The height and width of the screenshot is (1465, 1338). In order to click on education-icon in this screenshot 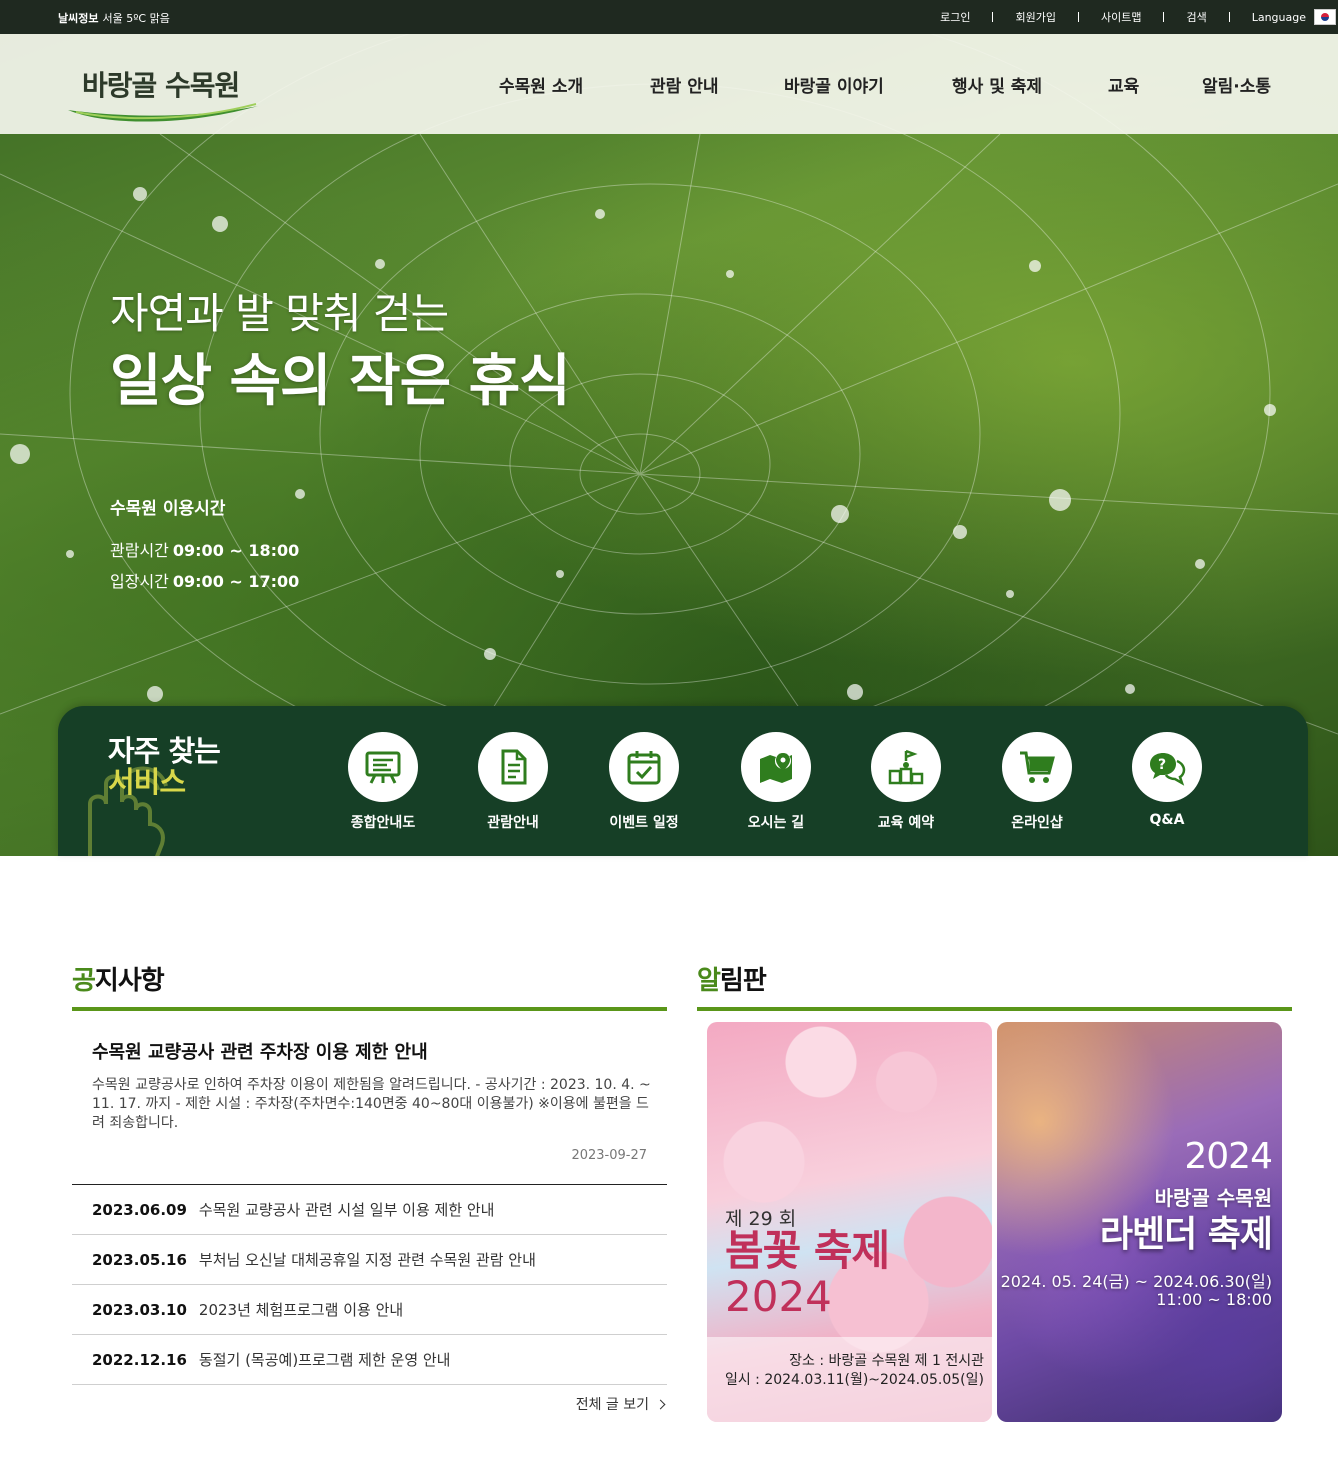, I will do `click(906, 767)`.